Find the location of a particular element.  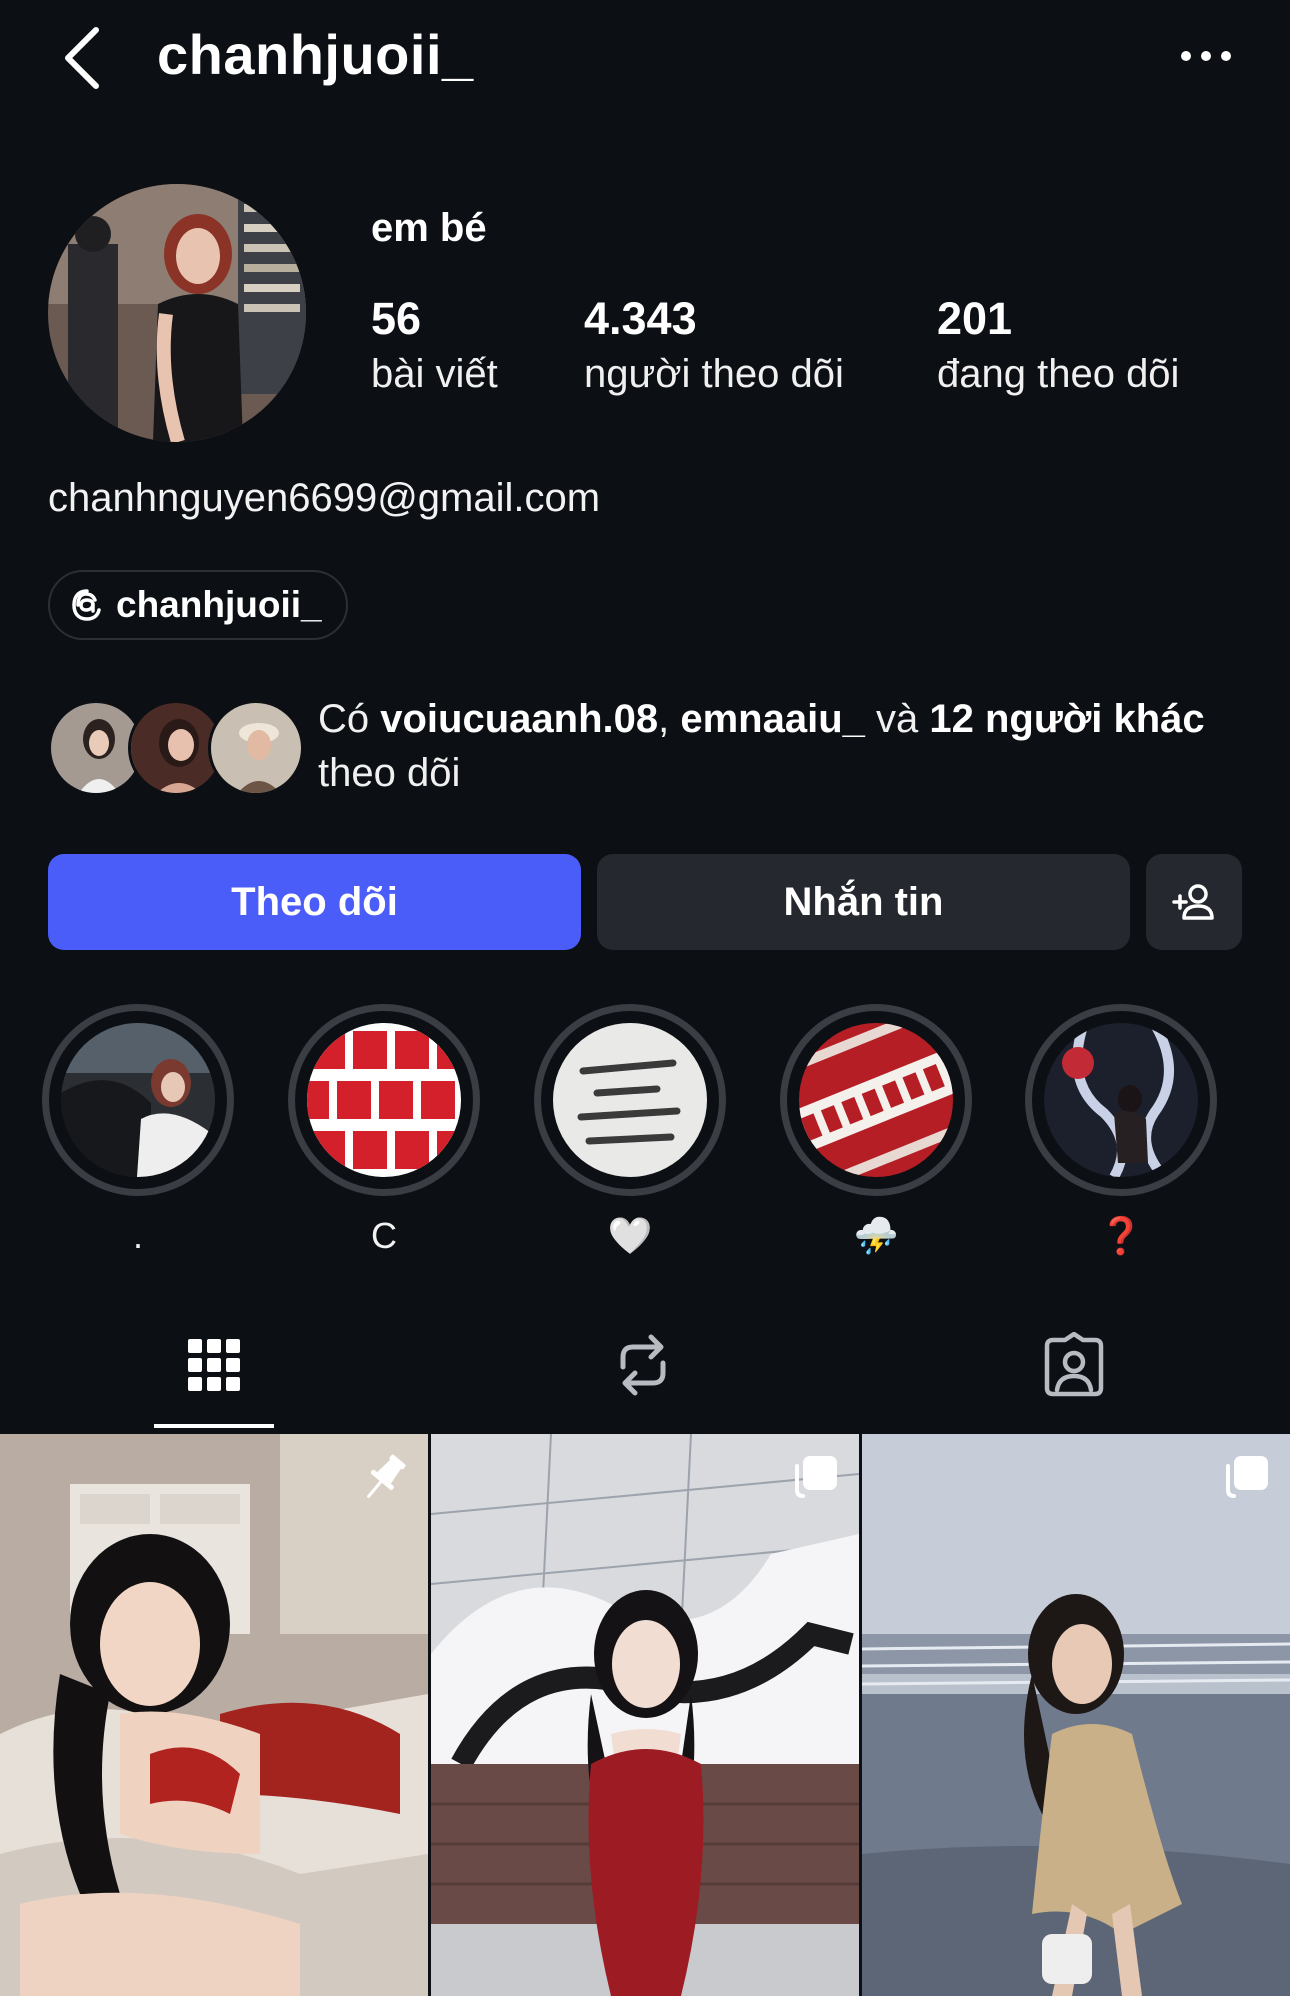

story-highlight: ⛈️ is located at coordinates (876, 1132).